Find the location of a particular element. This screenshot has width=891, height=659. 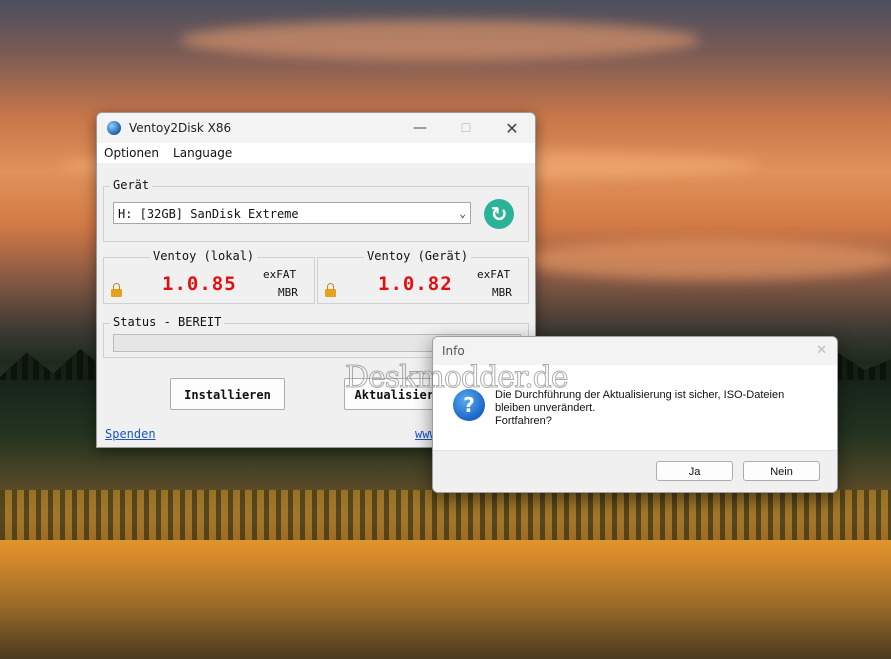

close-button: ✕ is located at coordinates (512, 128).